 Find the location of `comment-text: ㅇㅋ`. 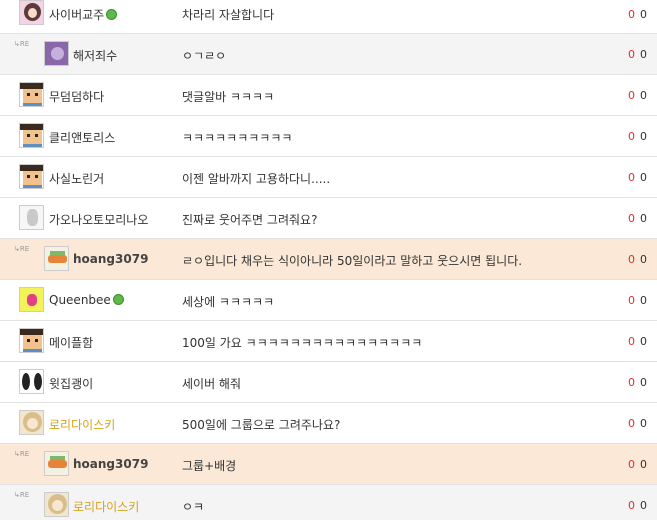

comment-text: ㅇㅋ is located at coordinates (193, 507).